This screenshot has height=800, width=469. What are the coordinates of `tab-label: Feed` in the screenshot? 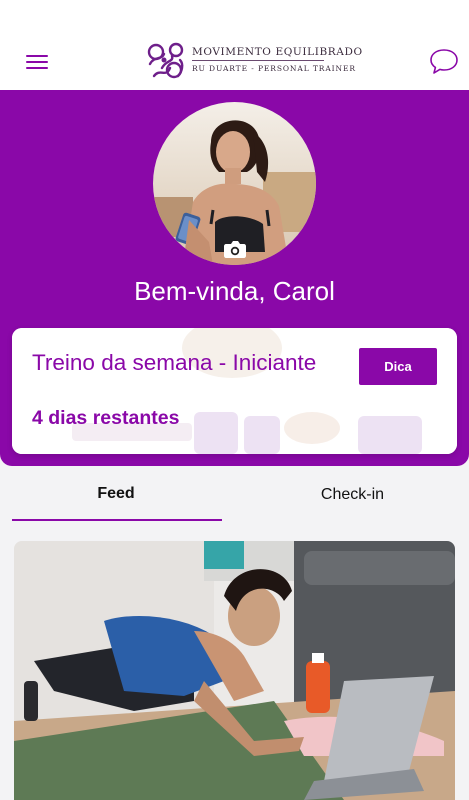 It's located at (116, 493).